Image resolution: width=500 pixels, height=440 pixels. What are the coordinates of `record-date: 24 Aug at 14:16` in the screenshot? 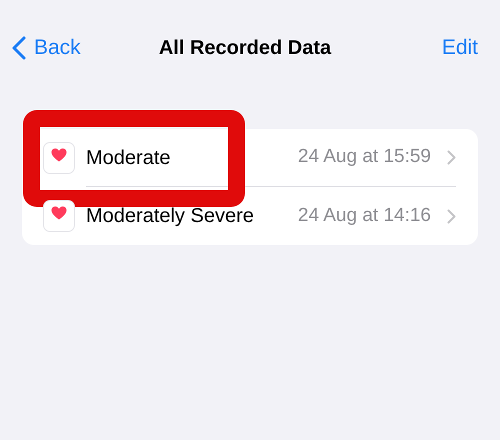 It's located at (364, 216).